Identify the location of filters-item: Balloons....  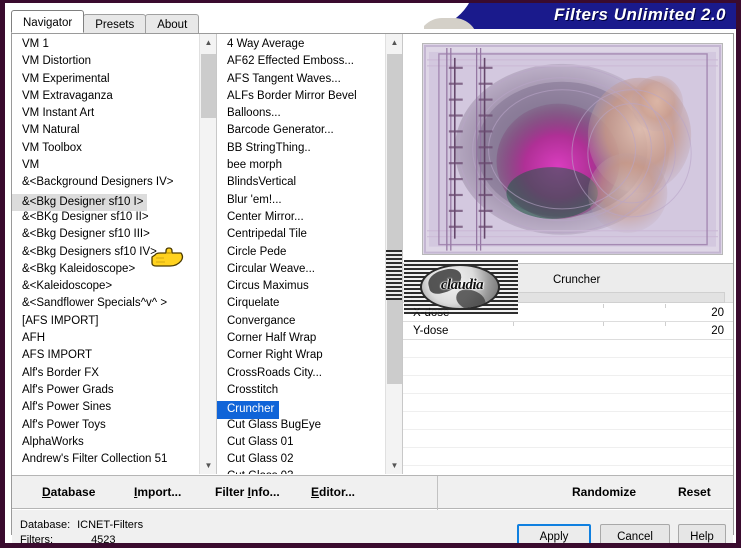
(301, 113).